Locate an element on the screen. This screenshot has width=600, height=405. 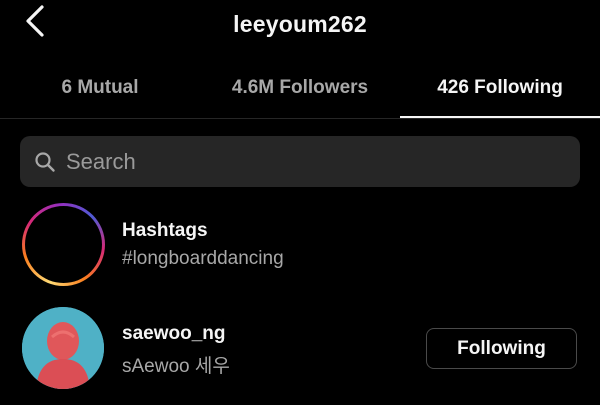
hashtag-icon is located at coordinates (64, 244).